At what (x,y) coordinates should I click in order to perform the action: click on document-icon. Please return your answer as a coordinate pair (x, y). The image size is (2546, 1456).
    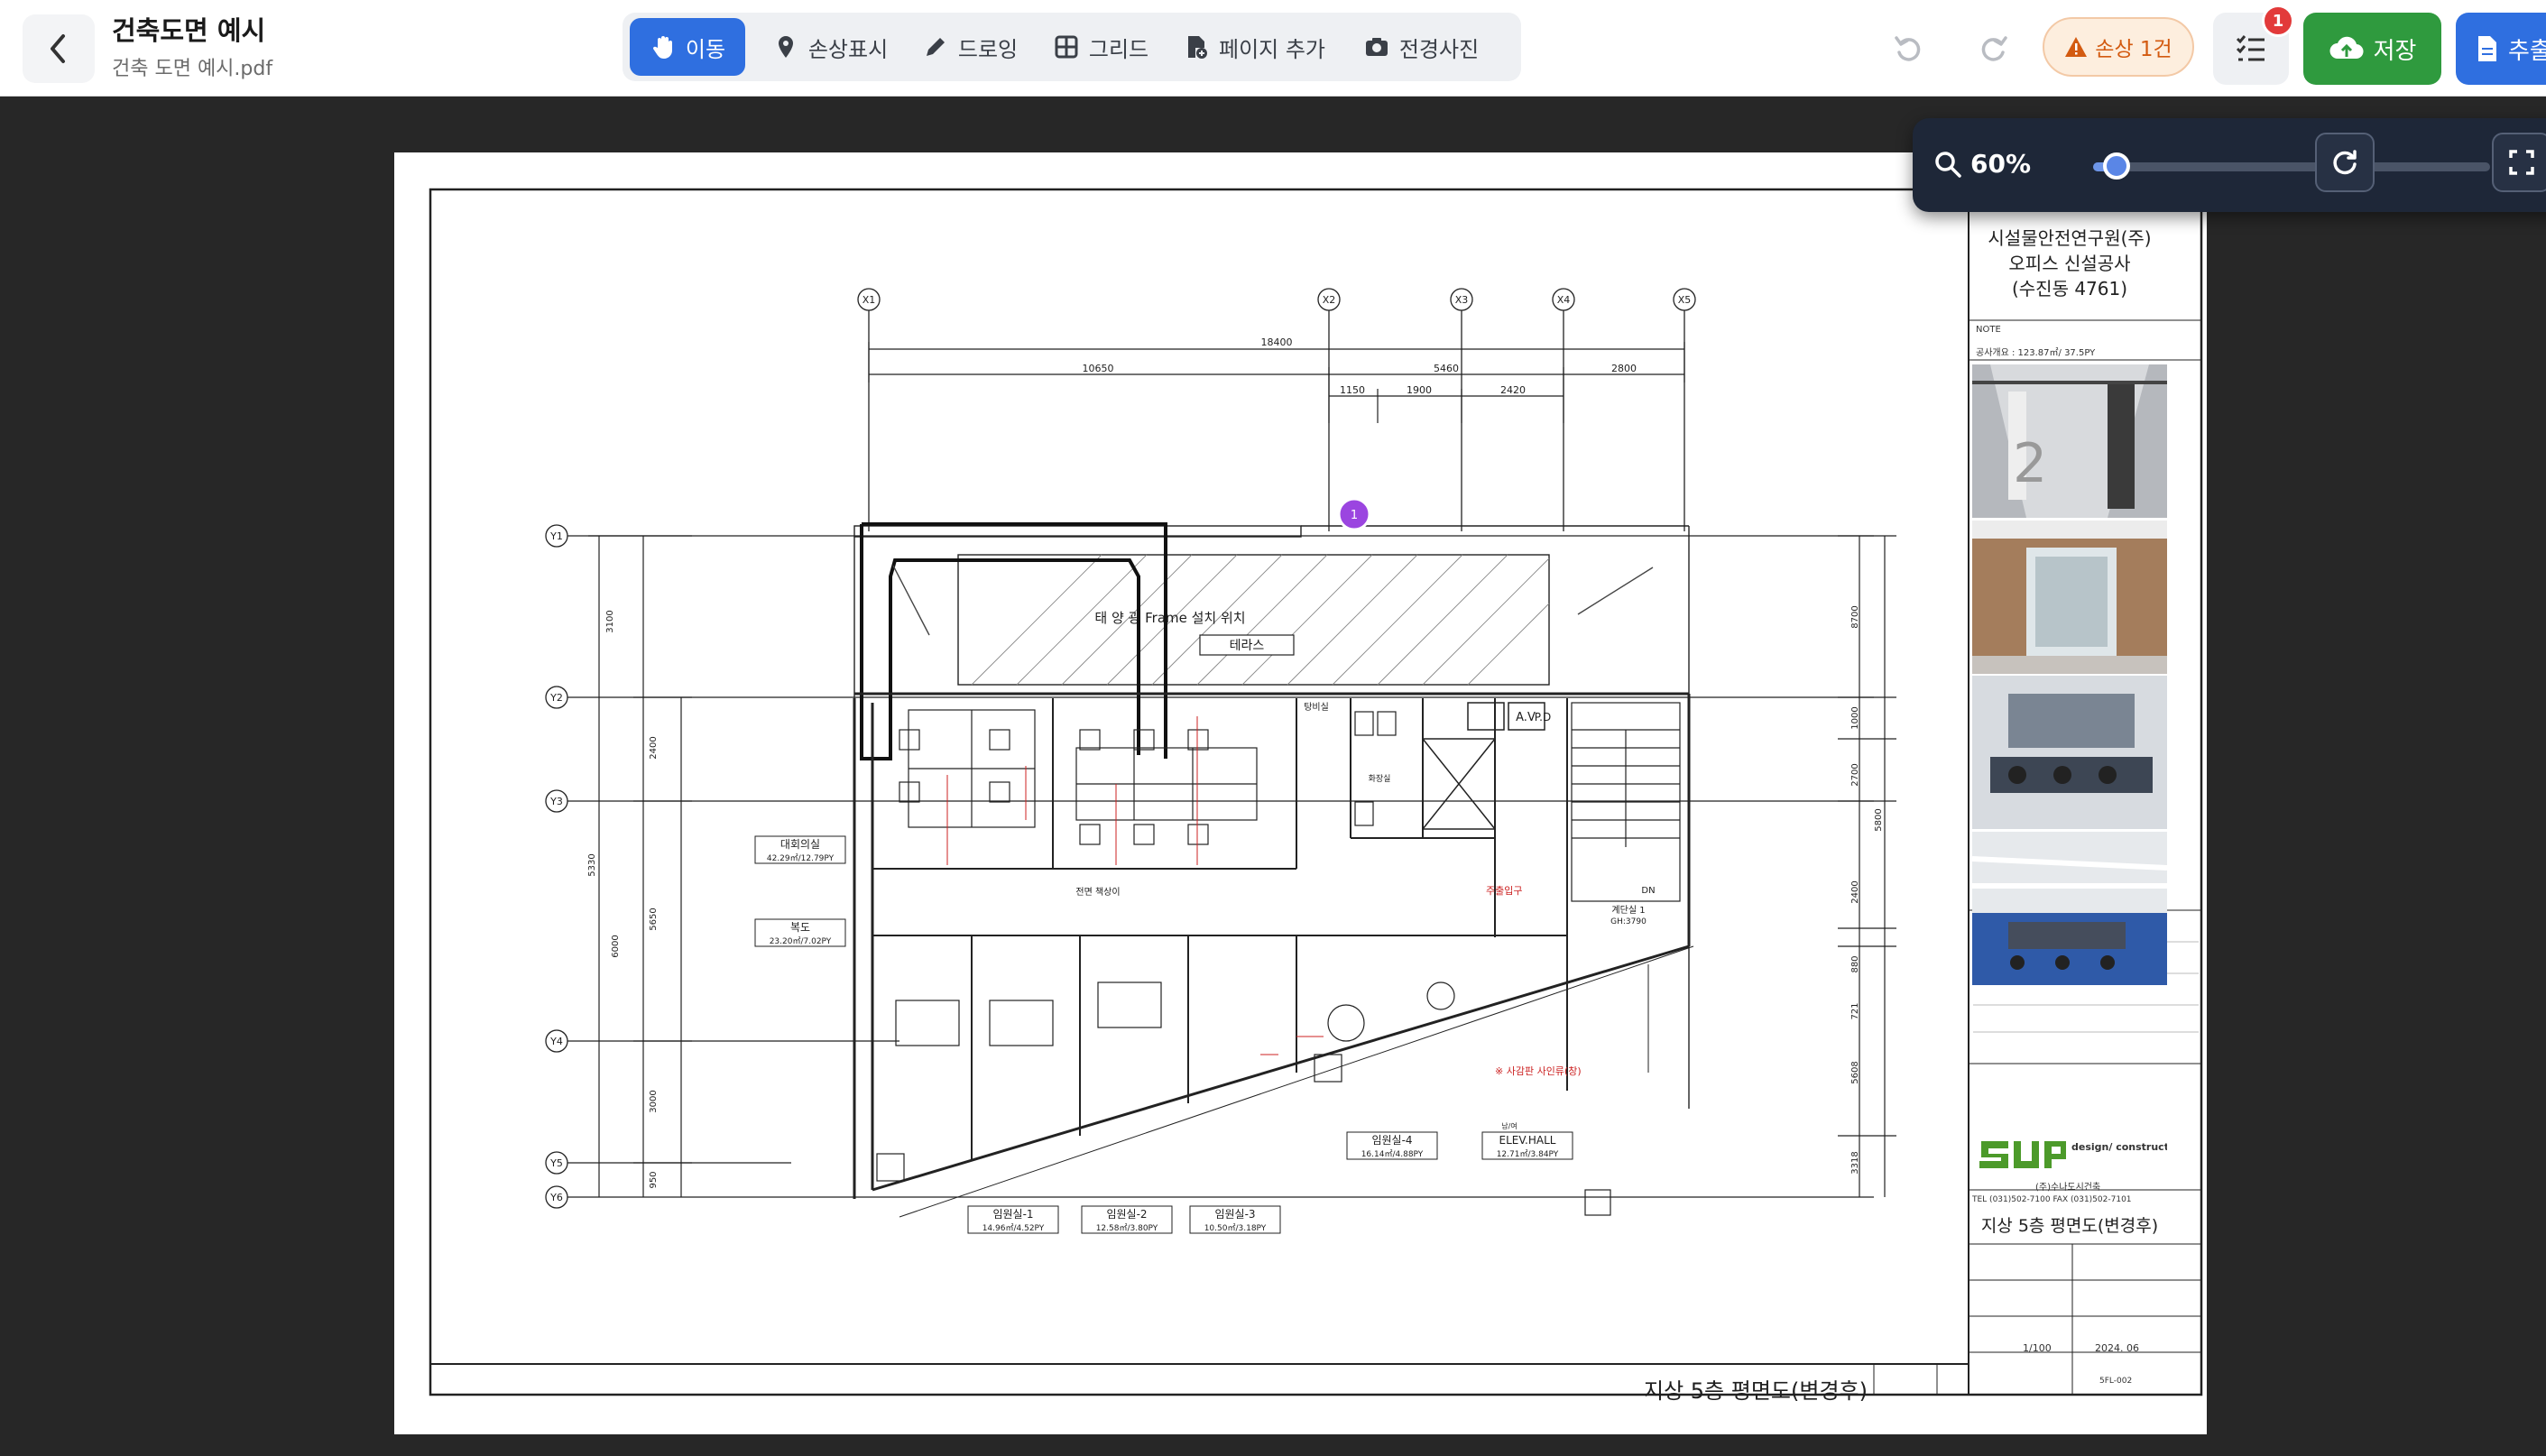
    Looking at the image, I should click on (2487, 48).